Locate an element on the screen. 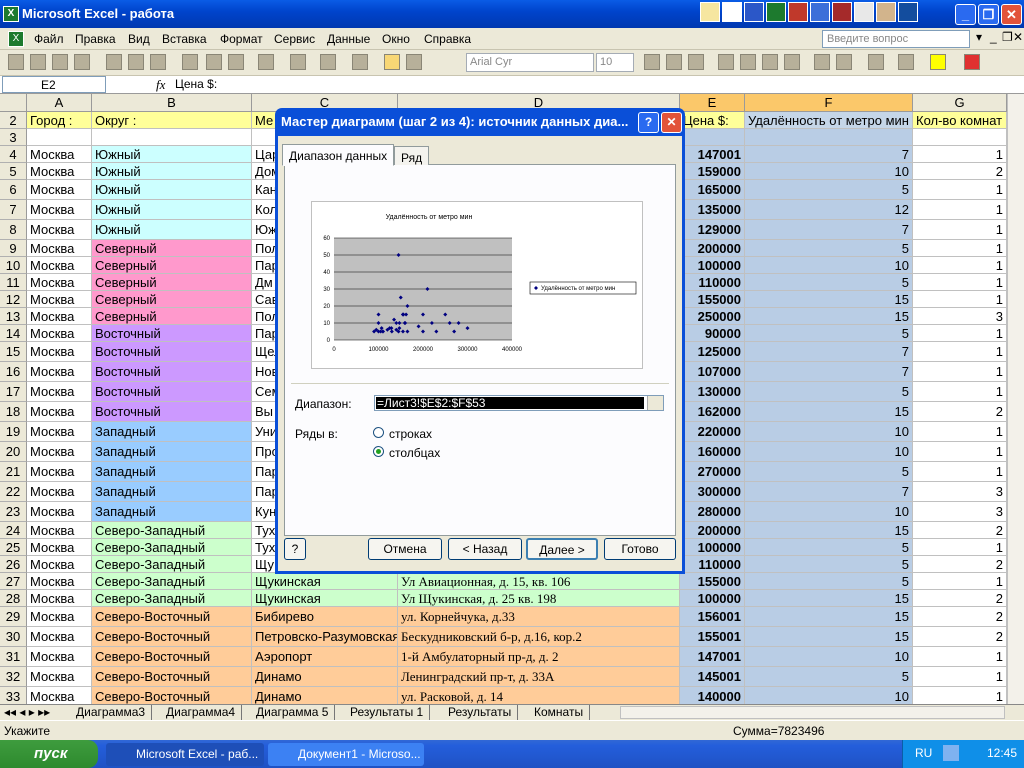  cell-d: ул. Расковой, д. 14 is located at coordinates (539, 695).